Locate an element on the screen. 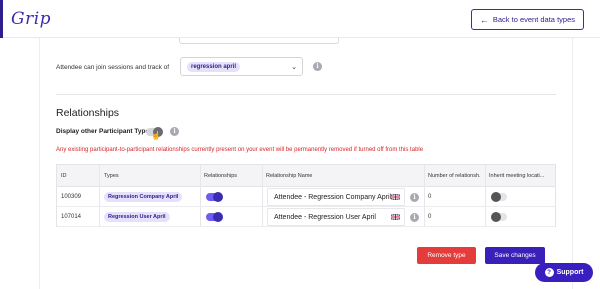  relationship-name-input: Attendee - Regression User April is located at coordinates (336, 217).